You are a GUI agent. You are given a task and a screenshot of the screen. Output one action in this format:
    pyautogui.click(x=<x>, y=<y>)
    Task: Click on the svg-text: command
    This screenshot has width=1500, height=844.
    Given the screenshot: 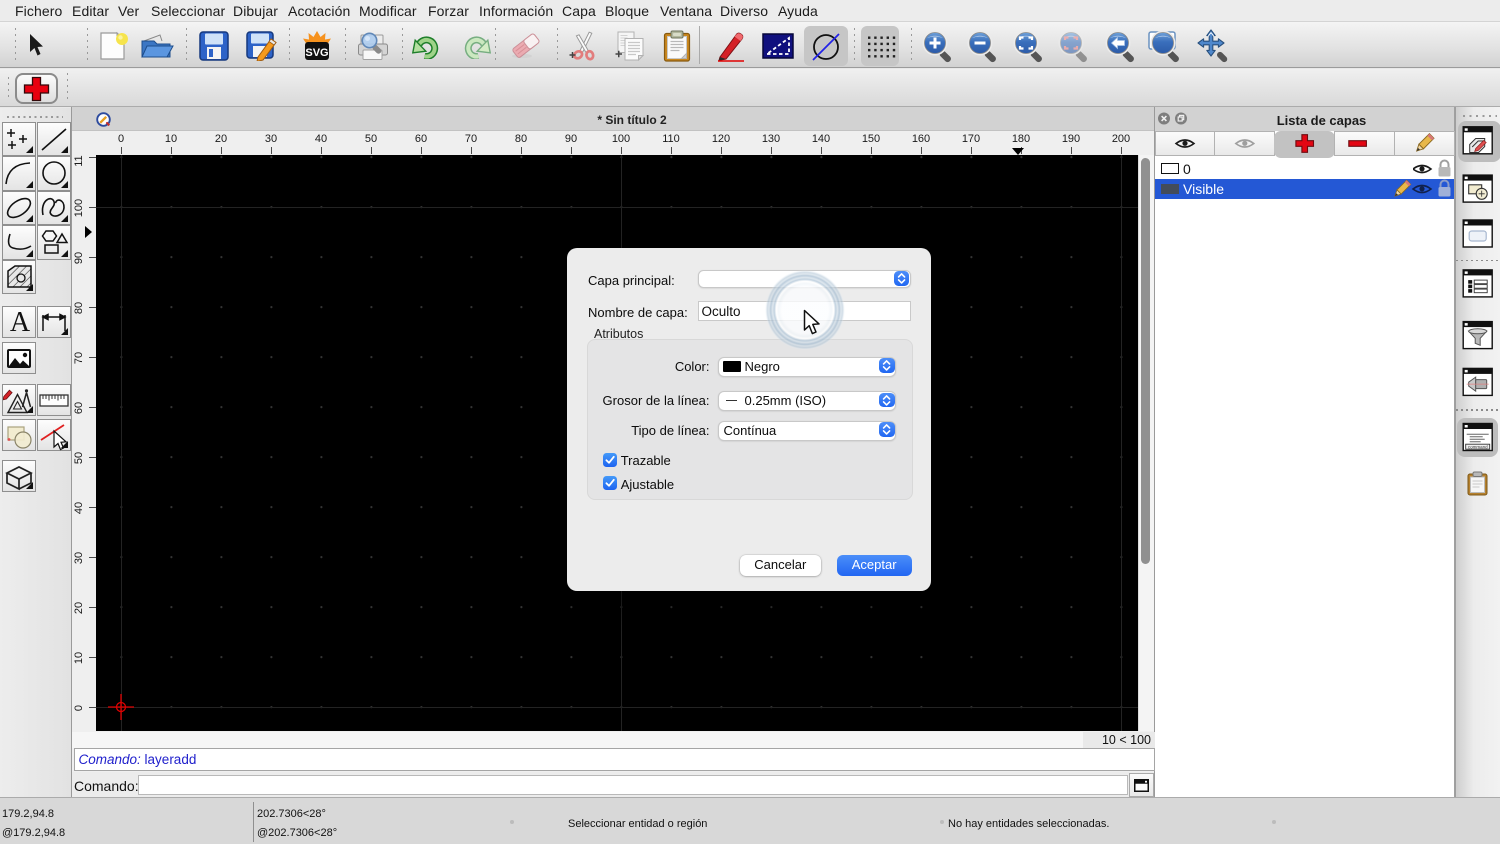 What is the action you would take?
    pyautogui.click(x=1478, y=447)
    